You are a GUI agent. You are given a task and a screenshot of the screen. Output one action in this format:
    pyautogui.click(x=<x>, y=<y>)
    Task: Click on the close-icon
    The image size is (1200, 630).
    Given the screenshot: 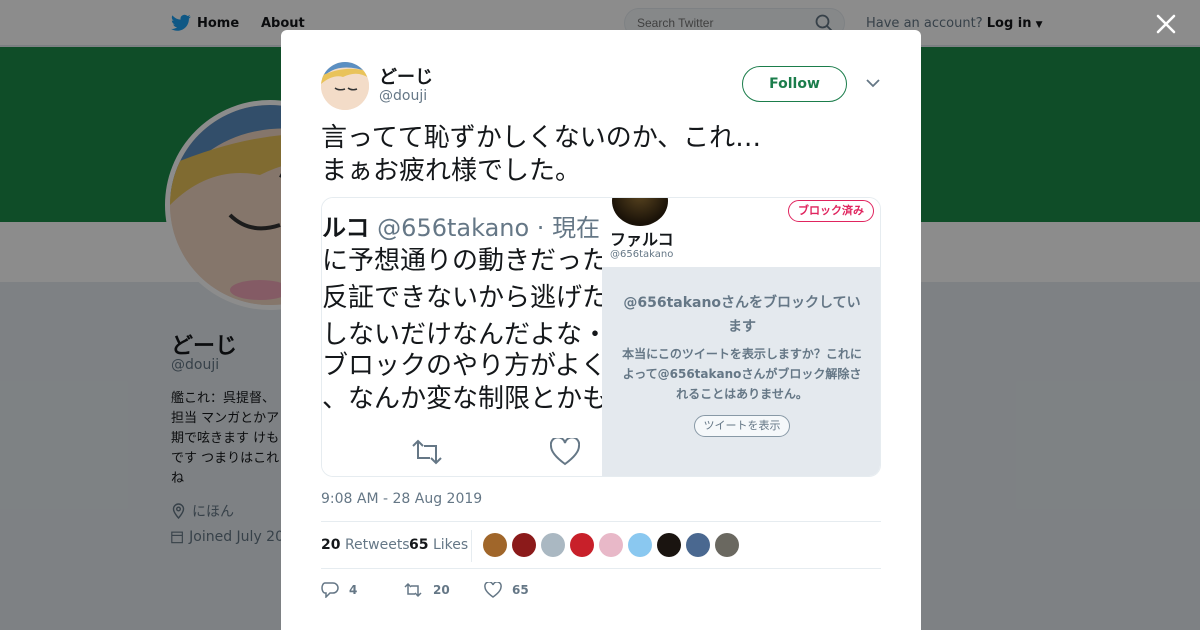 What is the action you would take?
    pyautogui.click(x=1166, y=24)
    